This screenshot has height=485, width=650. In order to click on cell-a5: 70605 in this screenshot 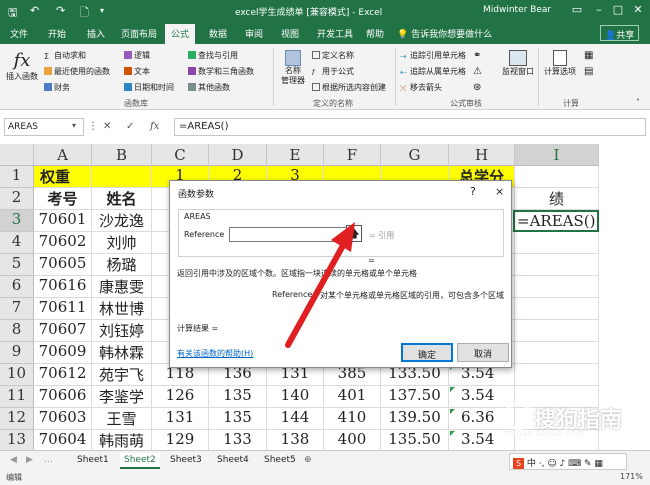, I will do `click(63, 265)`.